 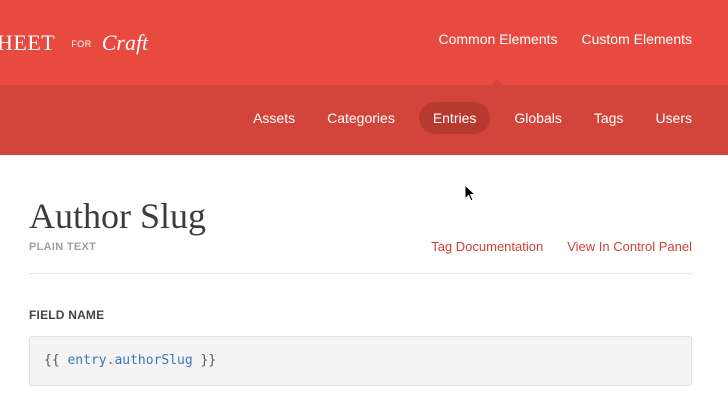 I want to click on main-nav: Common Elements Custom Elements, so click(x=565, y=39).